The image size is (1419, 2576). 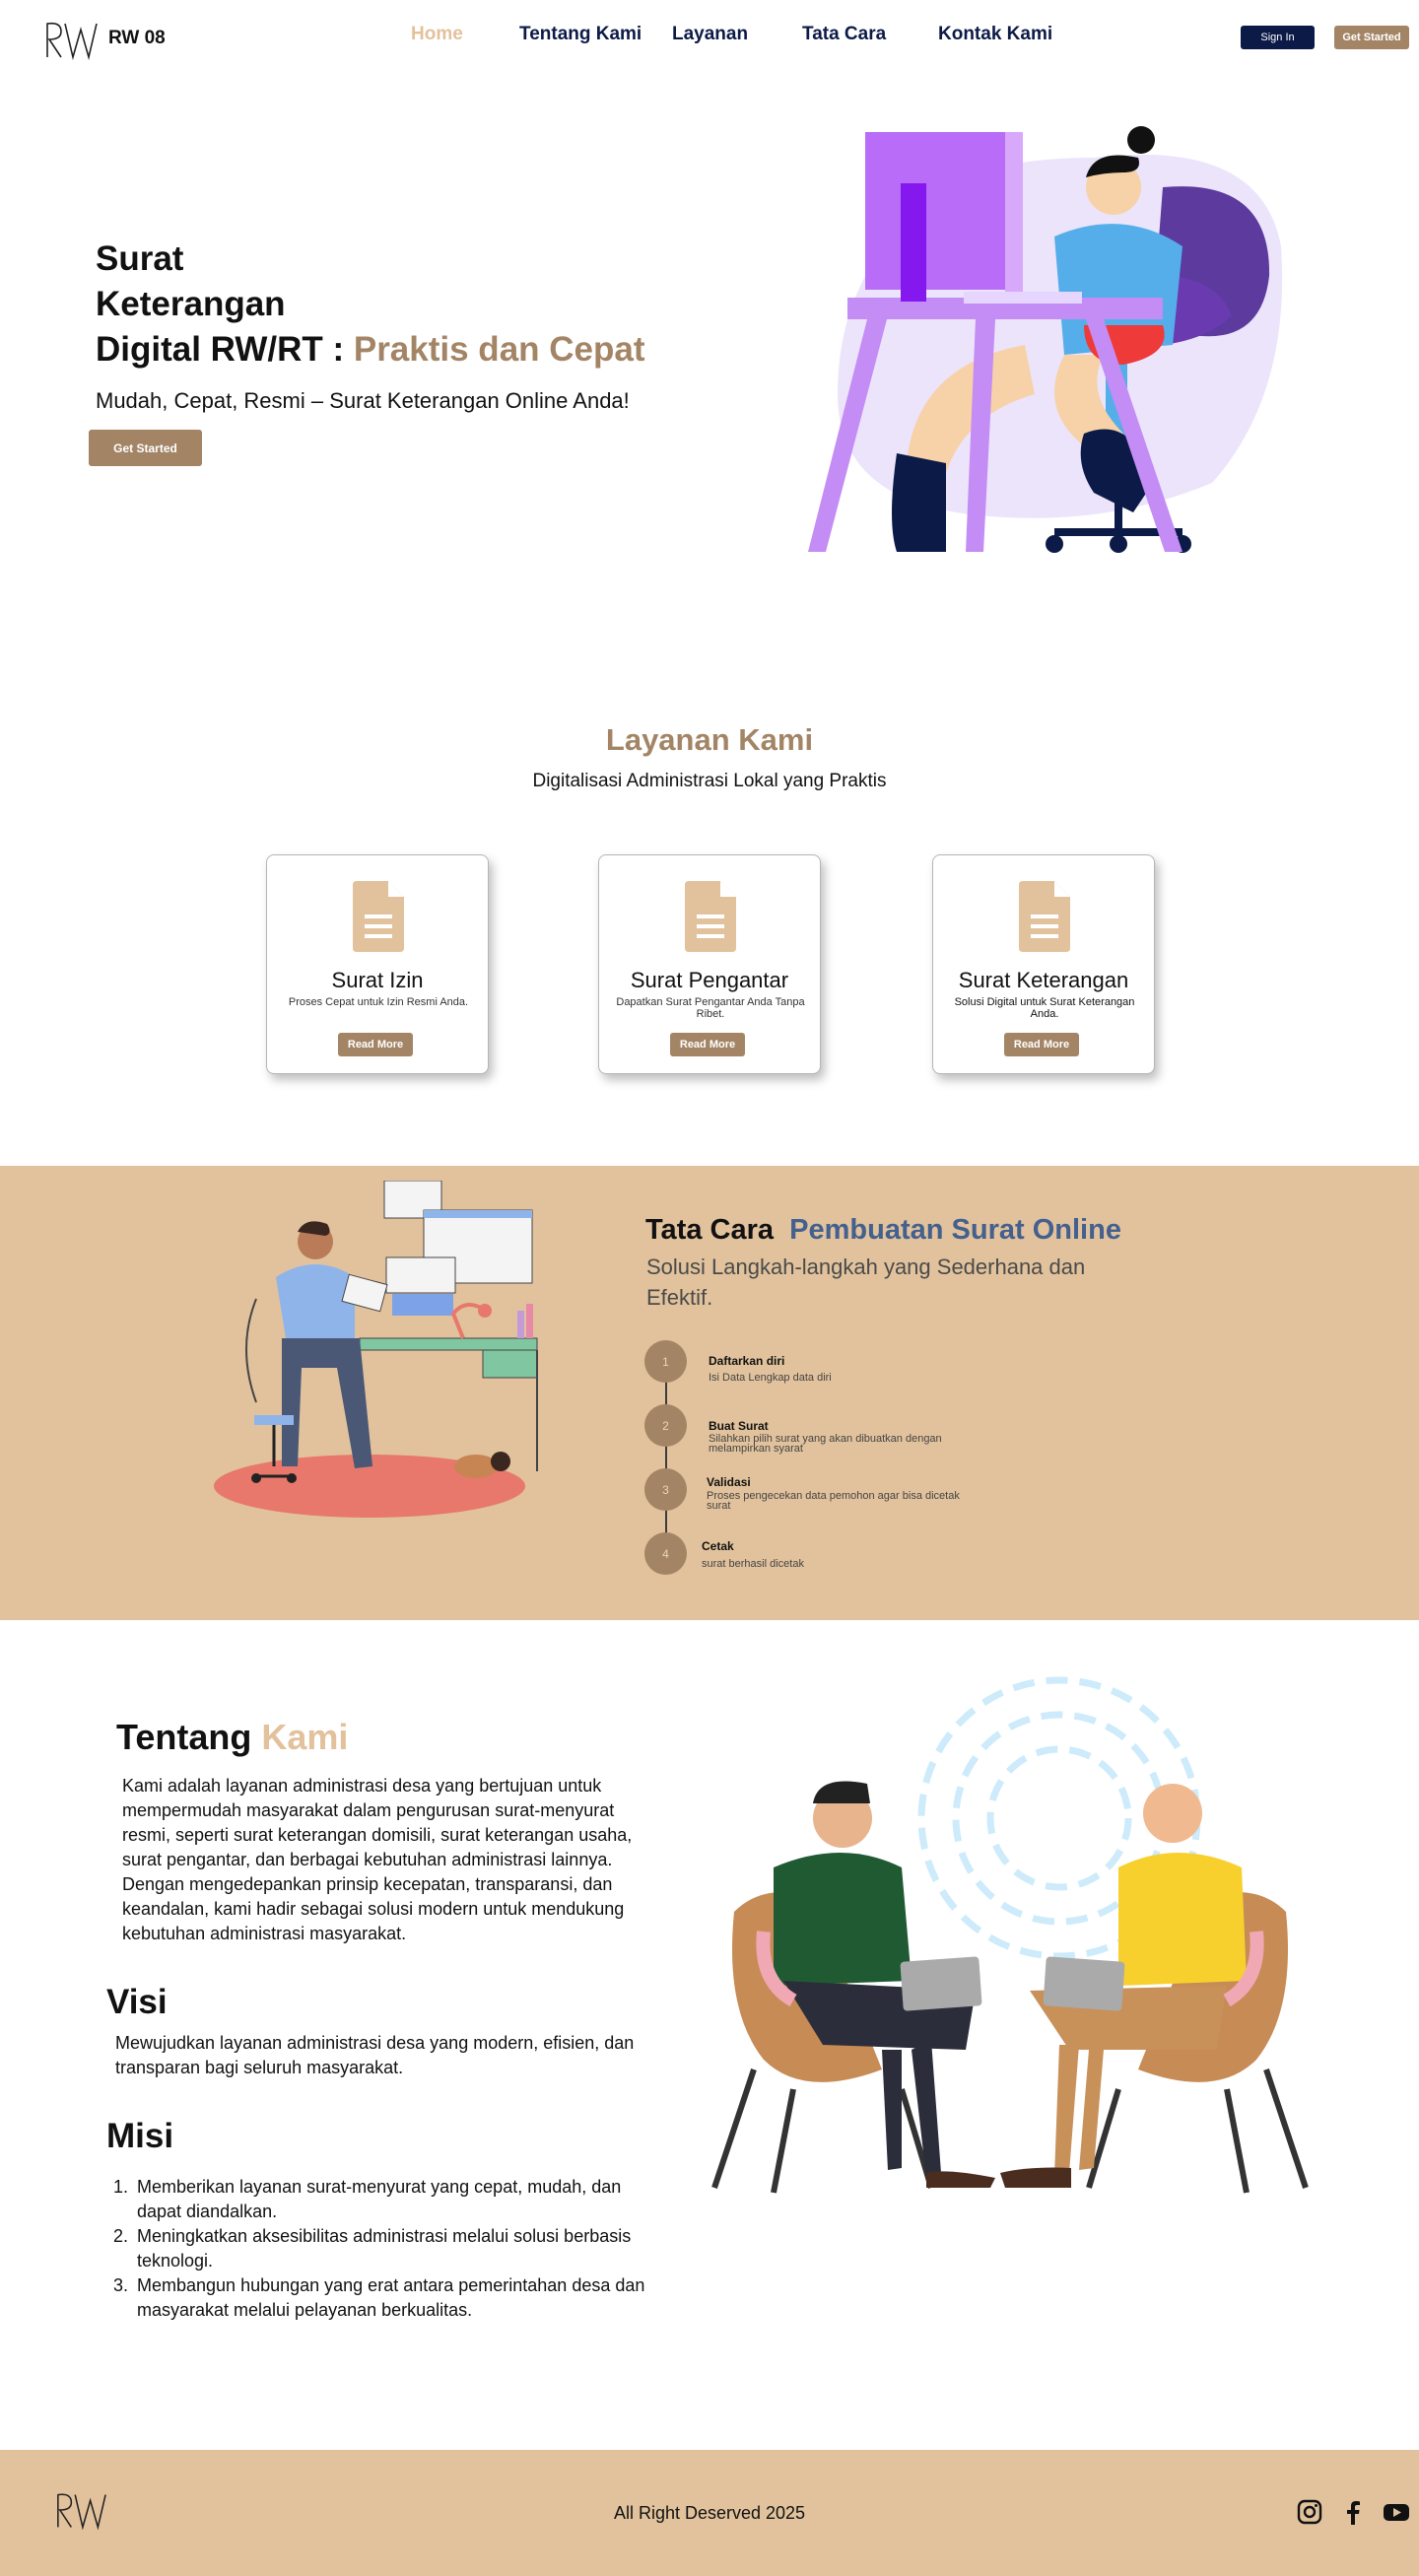 I want to click on sign-in-button: Sign In, so click(x=1278, y=37).